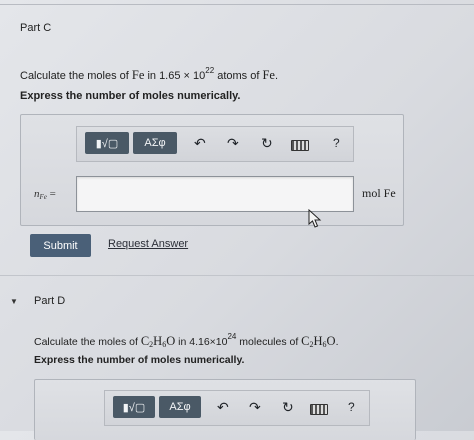 The image size is (474, 440). What do you see at coordinates (215, 194) in the screenshot?
I see `answer-input` at bounding box center [215, 194].